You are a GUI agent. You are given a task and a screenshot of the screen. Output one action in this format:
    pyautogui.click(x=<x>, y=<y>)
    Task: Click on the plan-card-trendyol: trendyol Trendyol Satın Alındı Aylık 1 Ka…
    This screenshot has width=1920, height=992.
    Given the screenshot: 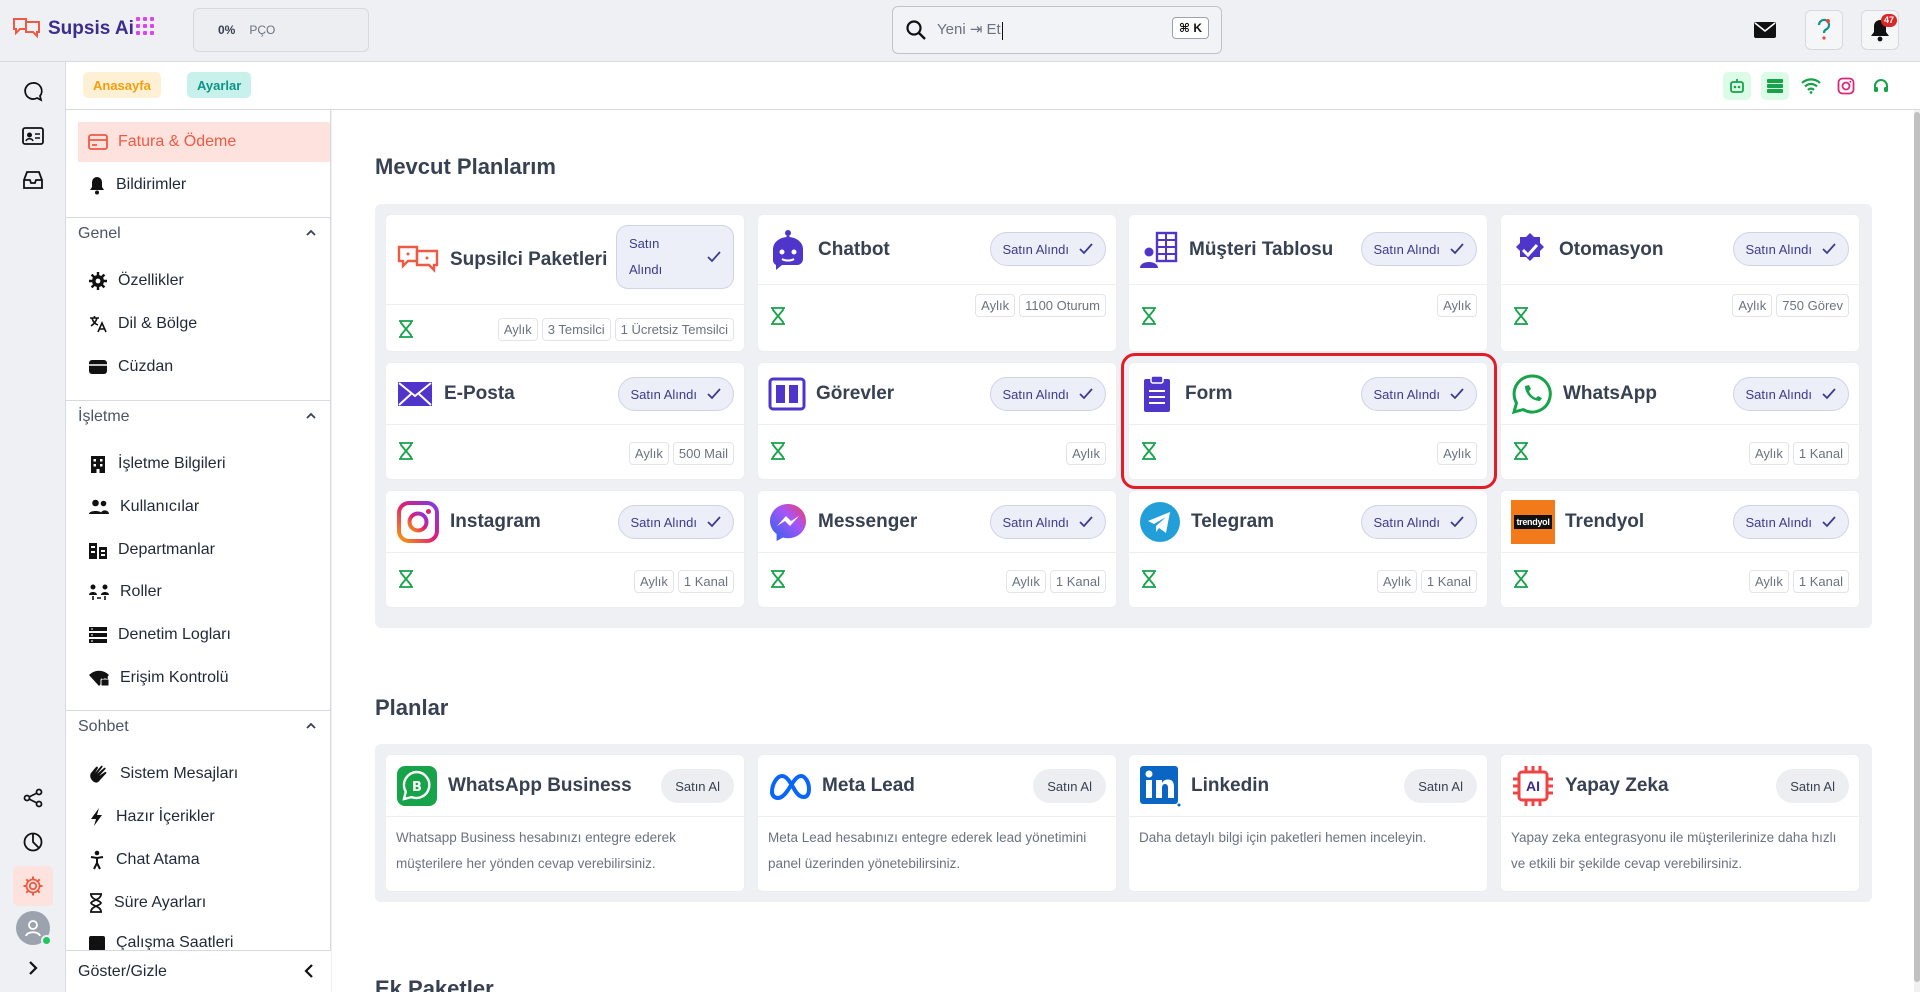 What is the action you would take?
    pyautogui.click(x=1680, y=549)
    